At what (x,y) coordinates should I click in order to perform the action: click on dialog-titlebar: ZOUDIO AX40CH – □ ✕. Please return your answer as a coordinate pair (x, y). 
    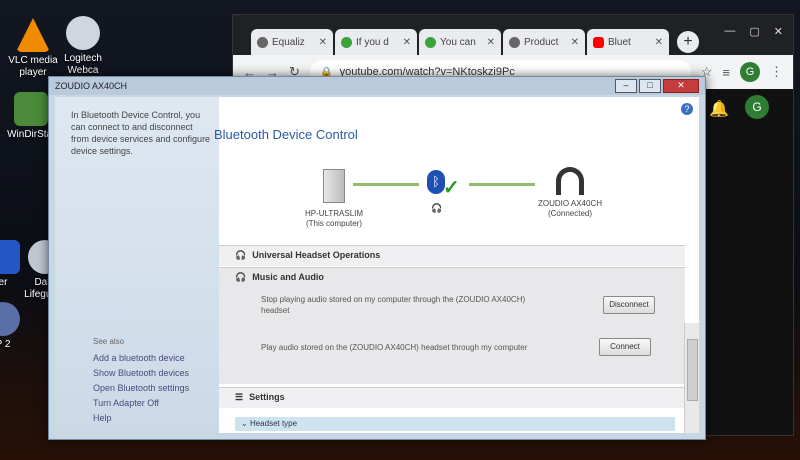
    Looking at the image, I should click on (377, 86).